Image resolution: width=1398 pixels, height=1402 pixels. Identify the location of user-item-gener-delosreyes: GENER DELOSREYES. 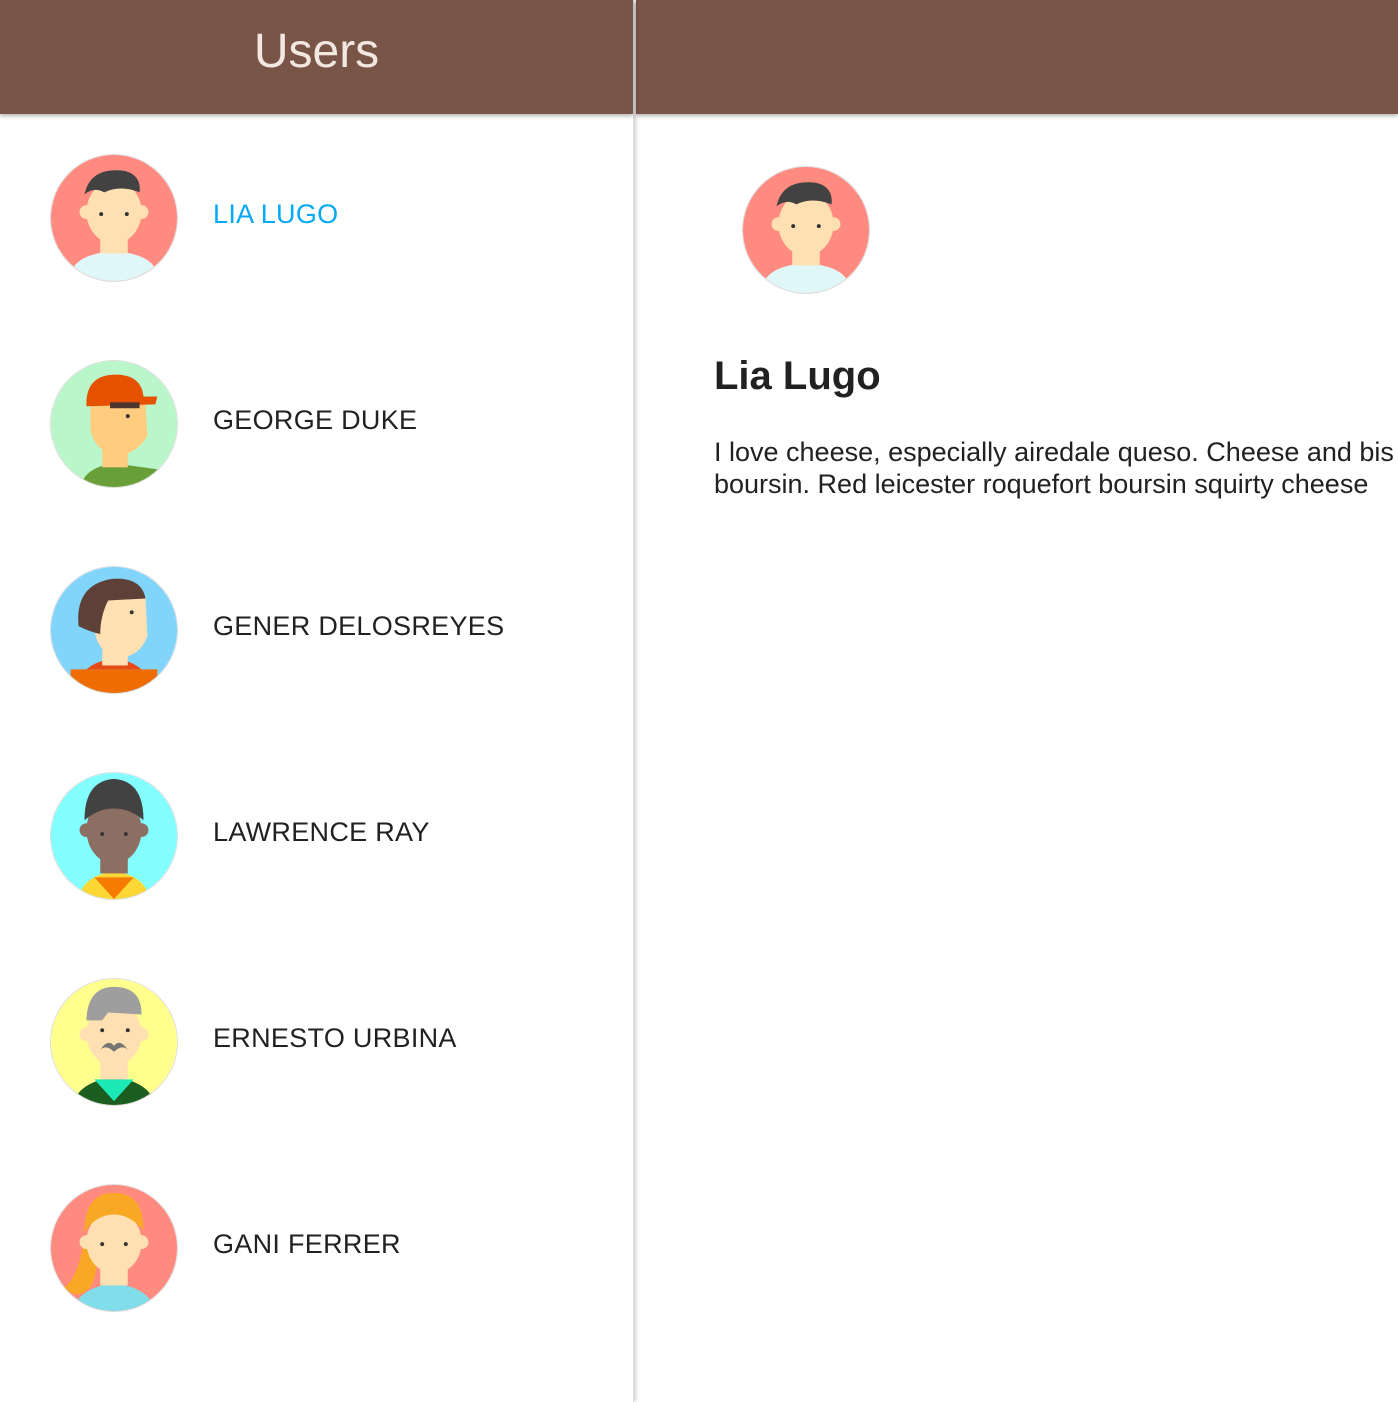
(316, 629).